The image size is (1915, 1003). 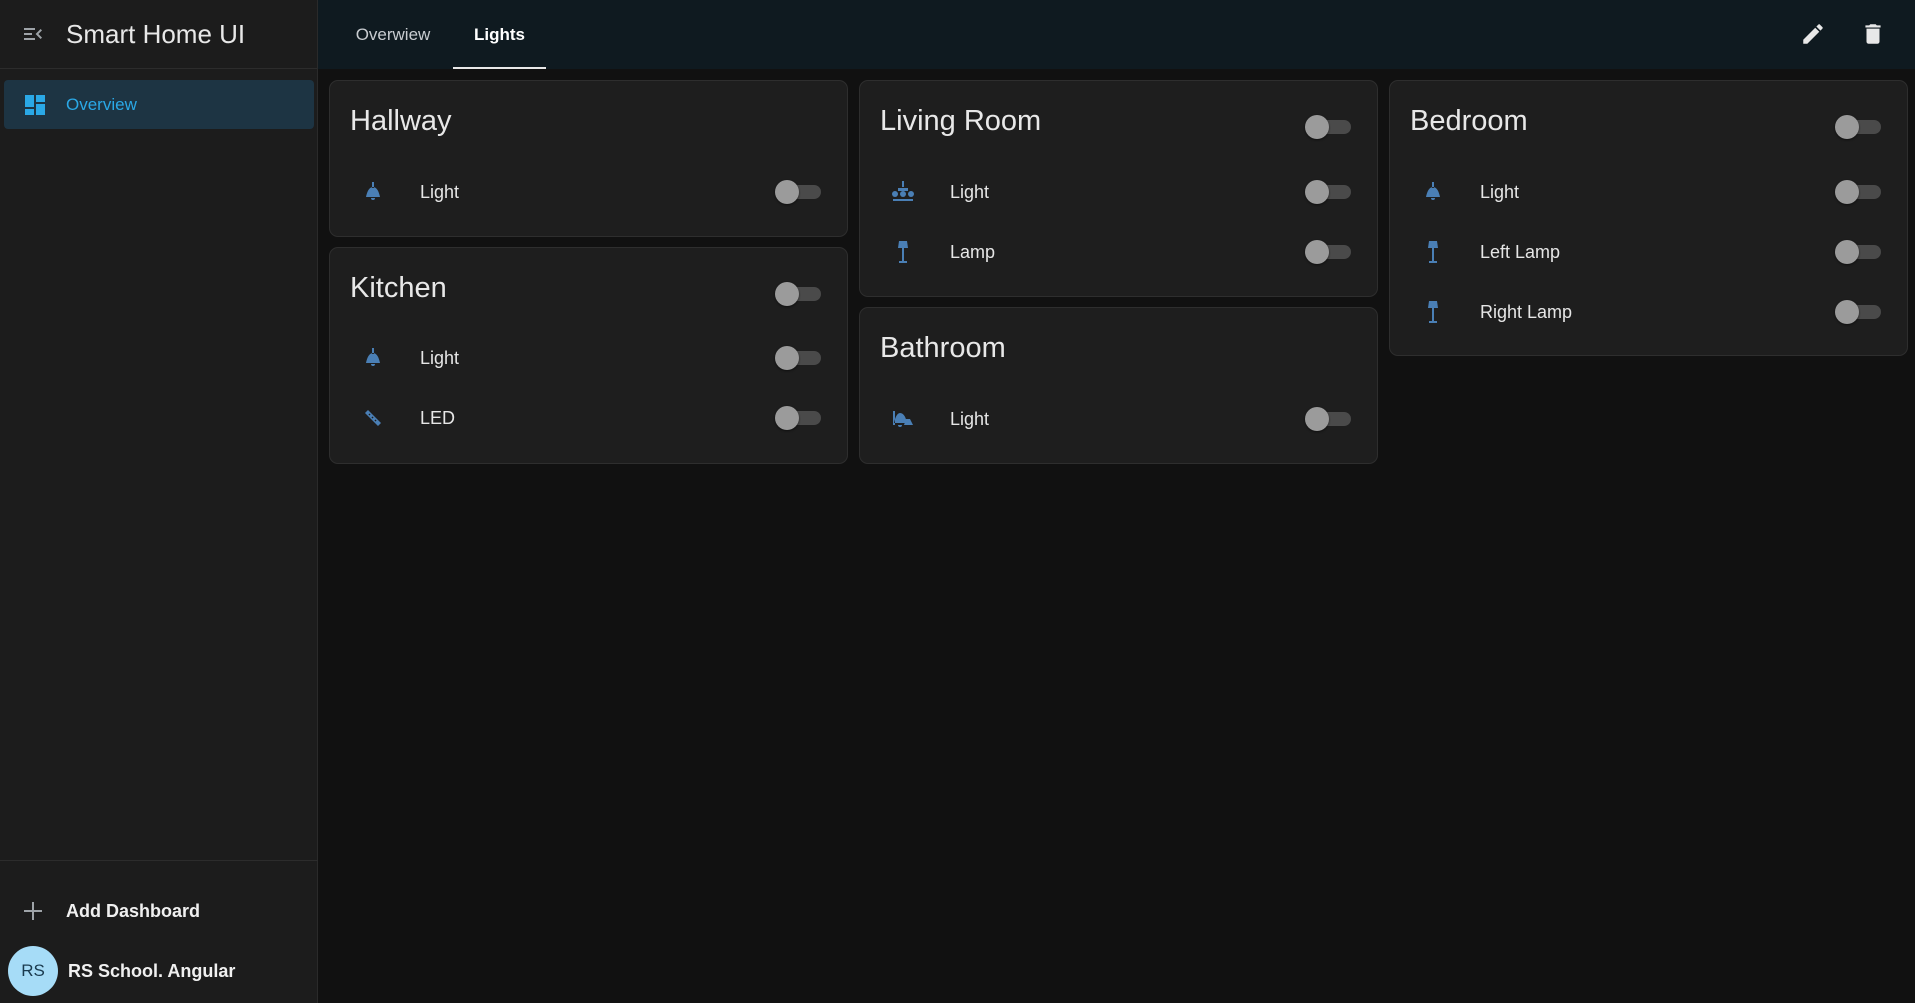 What do you see at coordinates (943, 348) in the screenshot?
I see `room-title: Bathroom` at bounding box center [943, 348].